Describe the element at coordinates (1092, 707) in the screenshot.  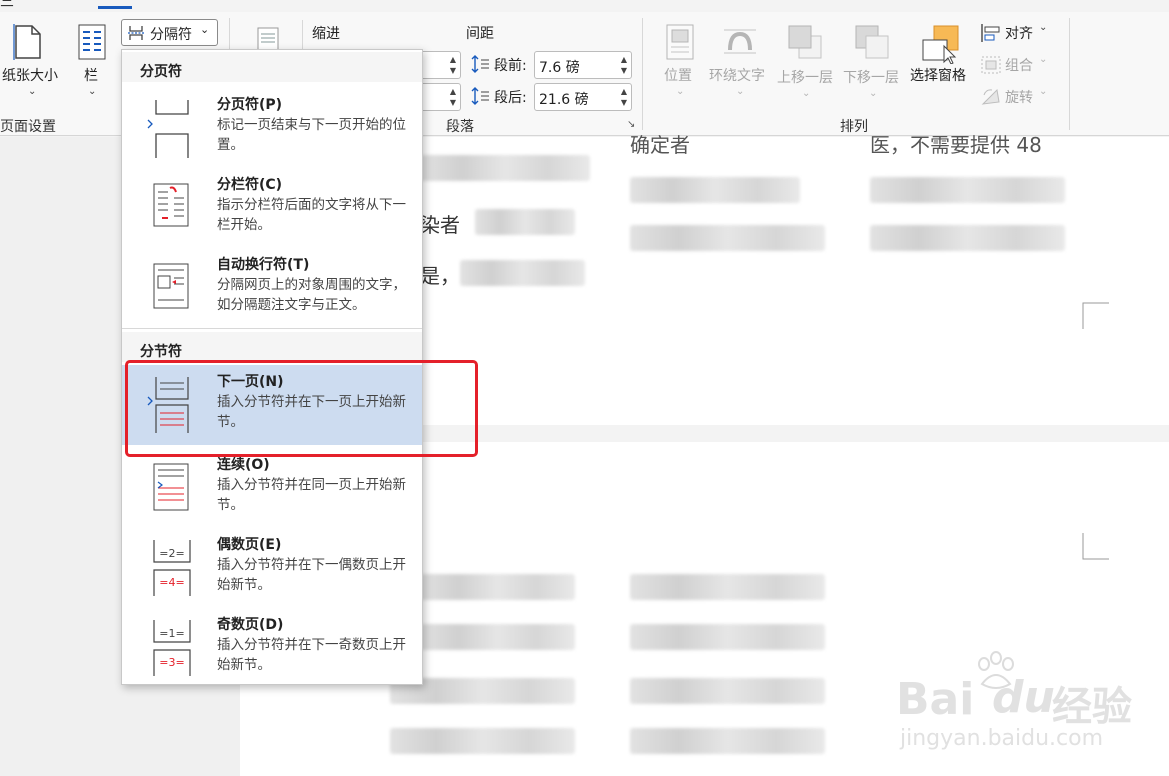
I see `watermark-jingyan: 经验` at that location.